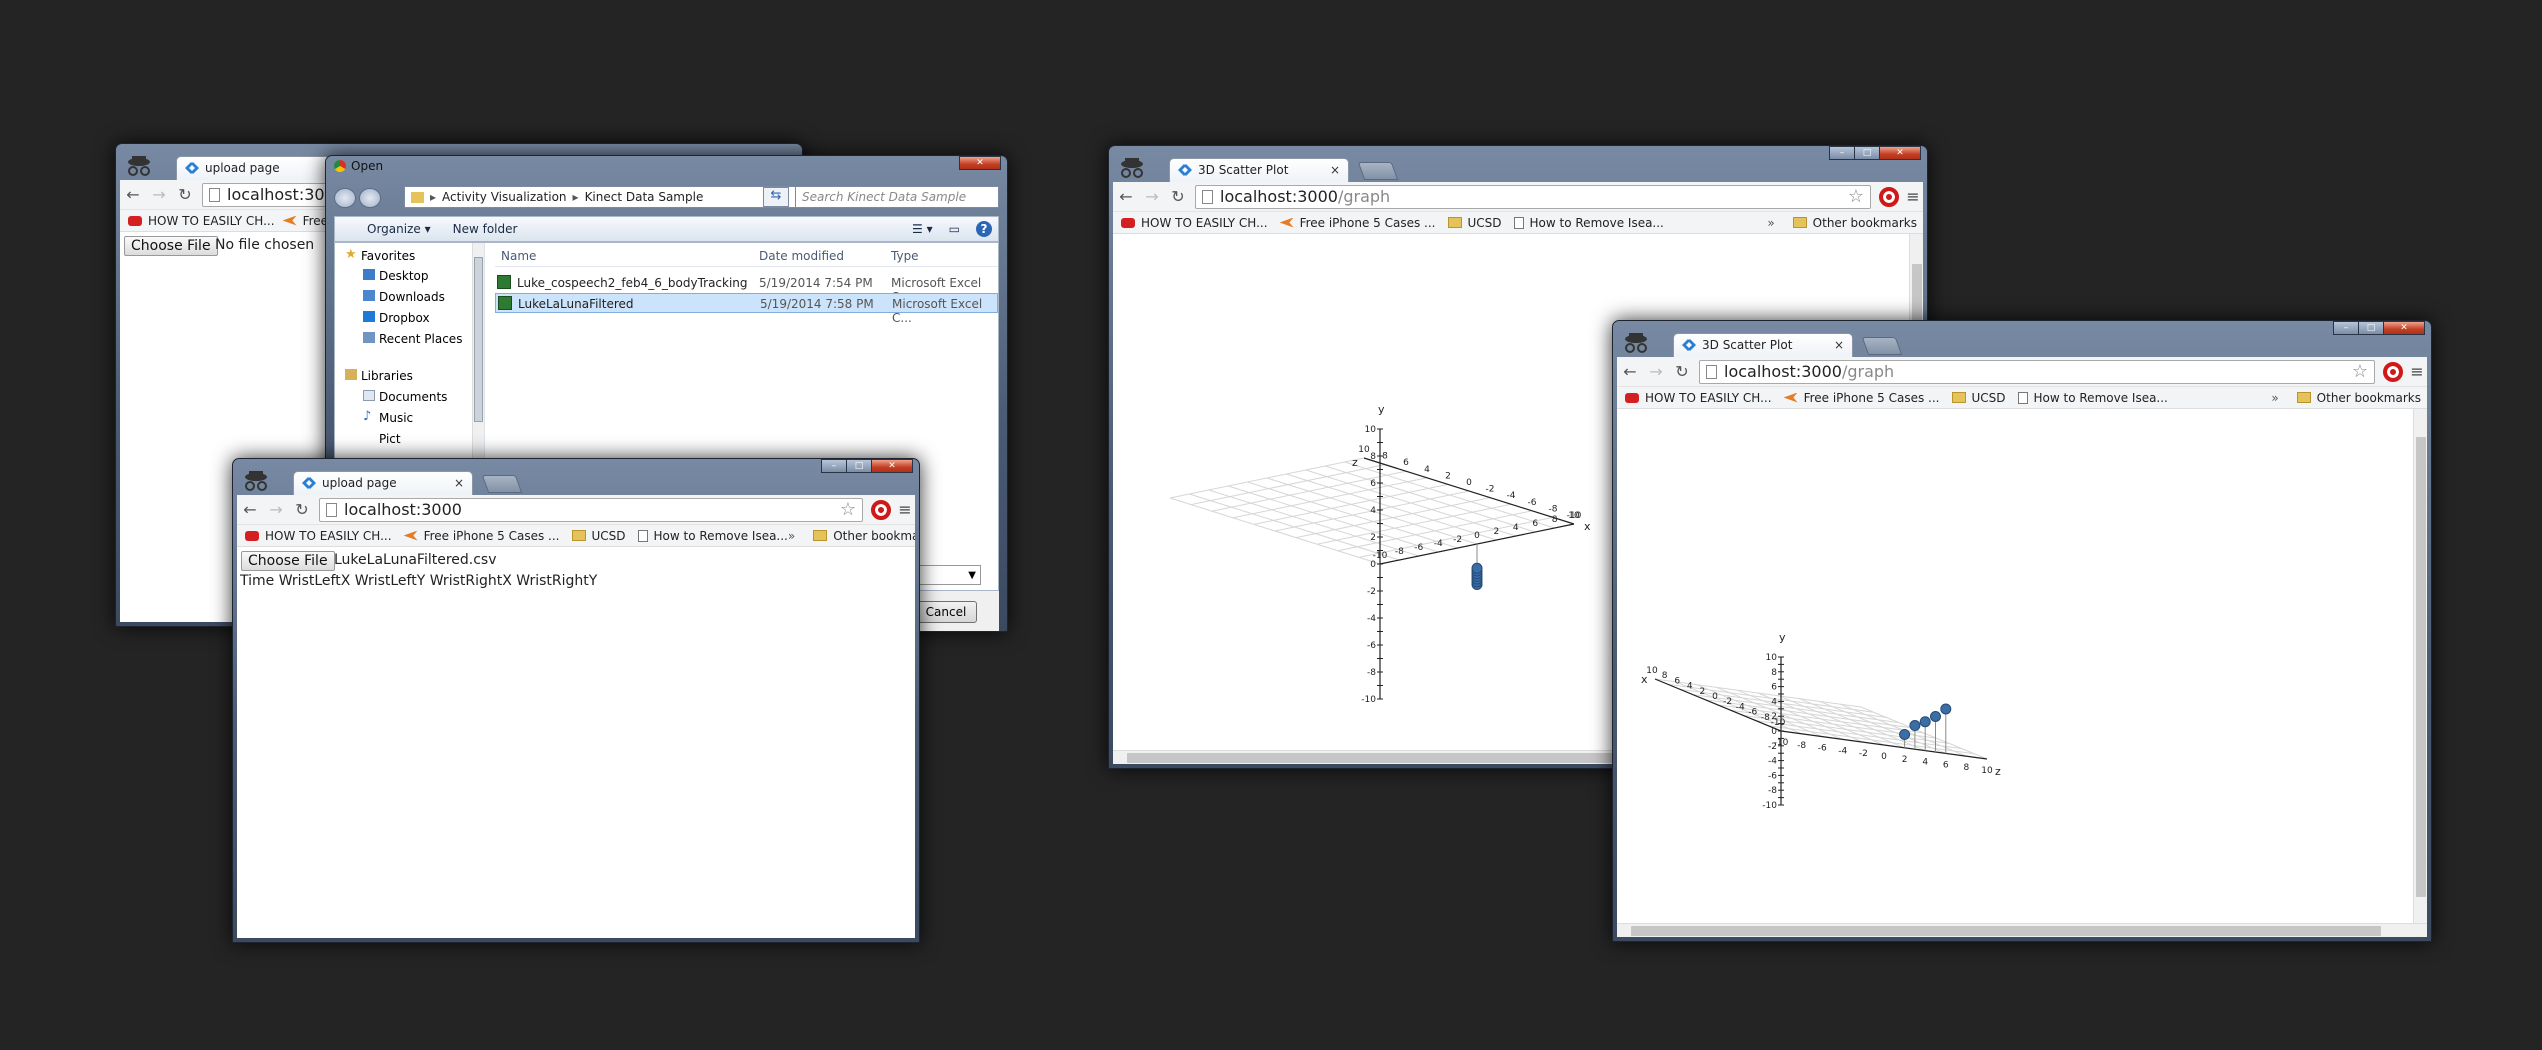  I want to click on bookmark-label: UCSD, so click(1988, 397).